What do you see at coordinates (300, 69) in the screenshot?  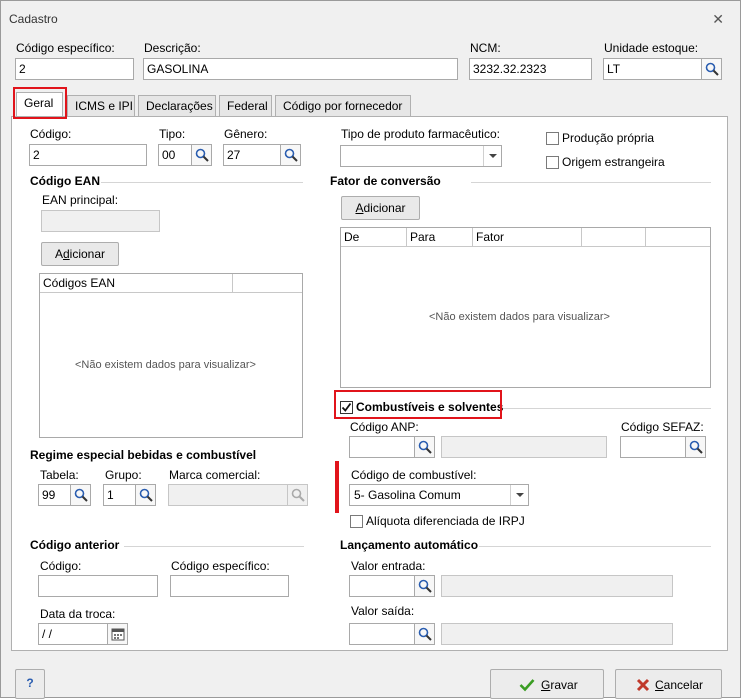 I see `descricao-input: GASOLINA` at bounding box center [300, 69].